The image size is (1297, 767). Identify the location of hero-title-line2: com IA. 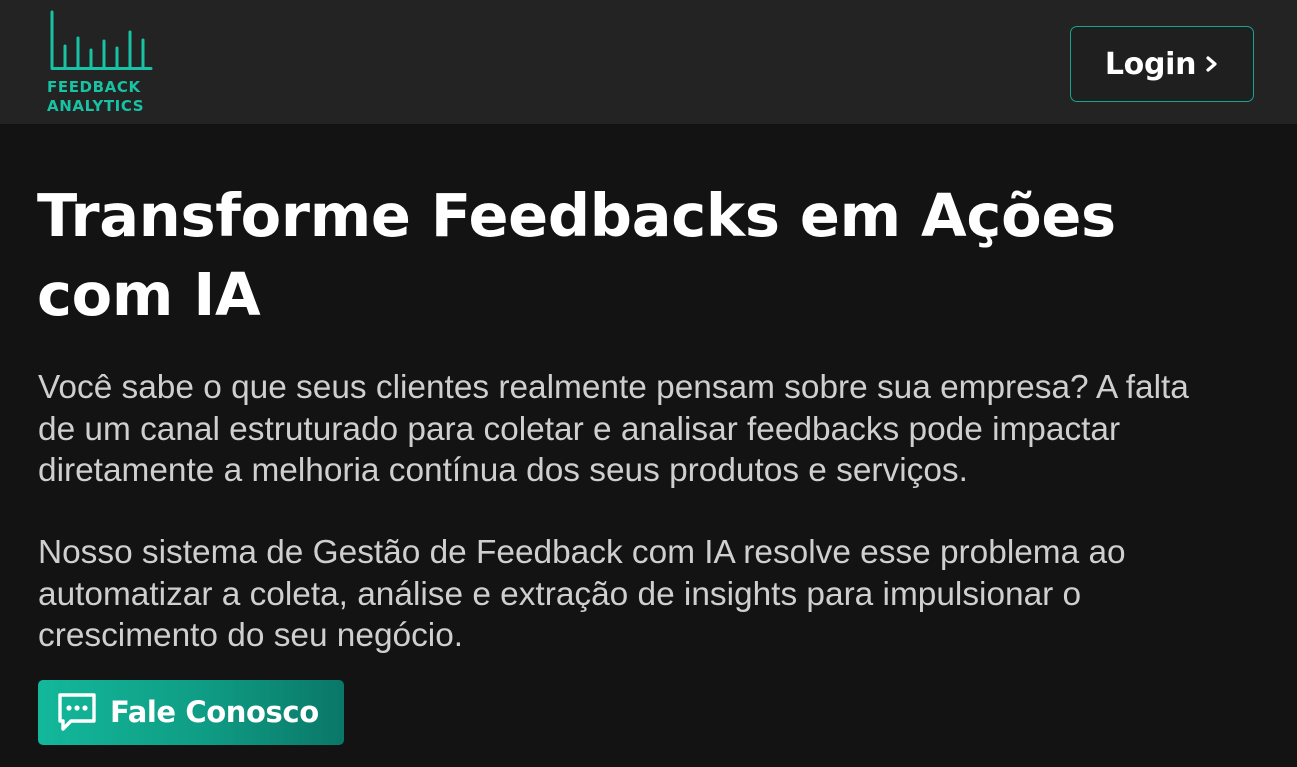
(149, 294).